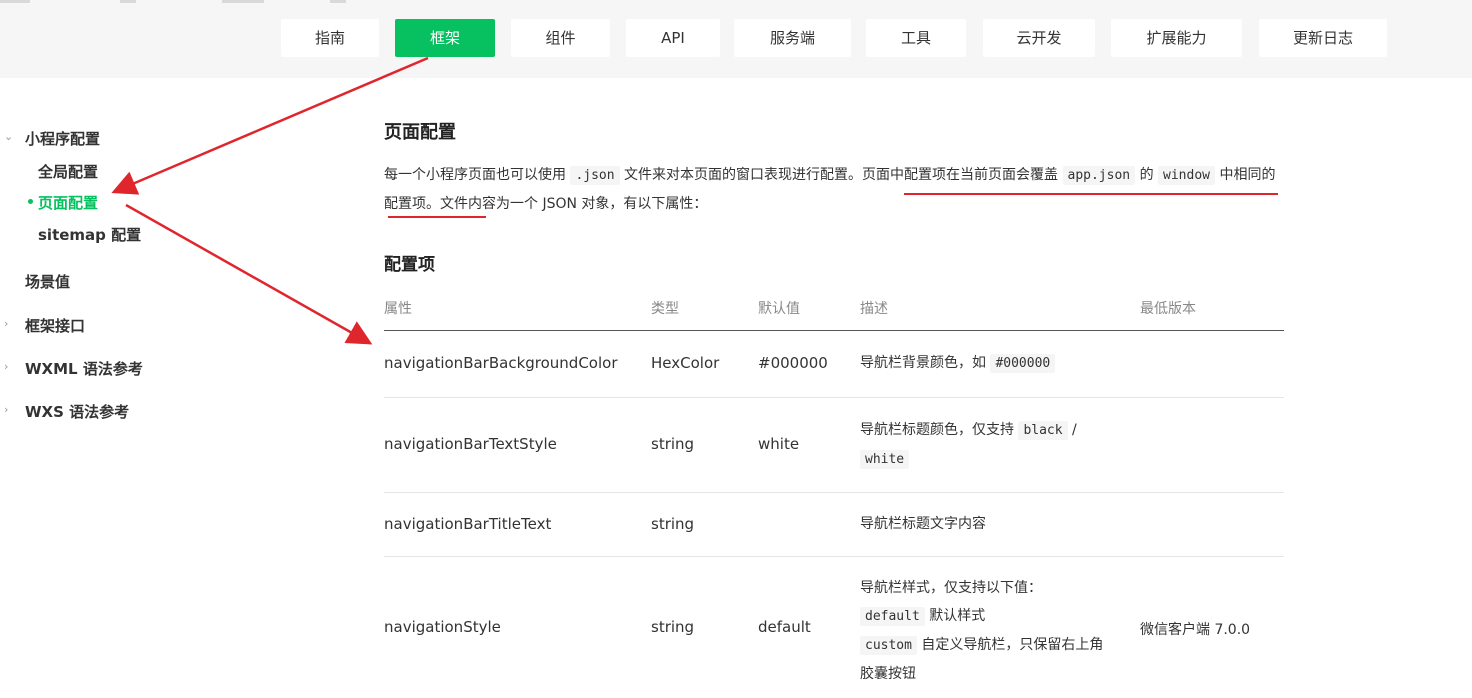 The image size is (1472, 698). I want to click on cell-property: navigationStyle, so click(442, 627).